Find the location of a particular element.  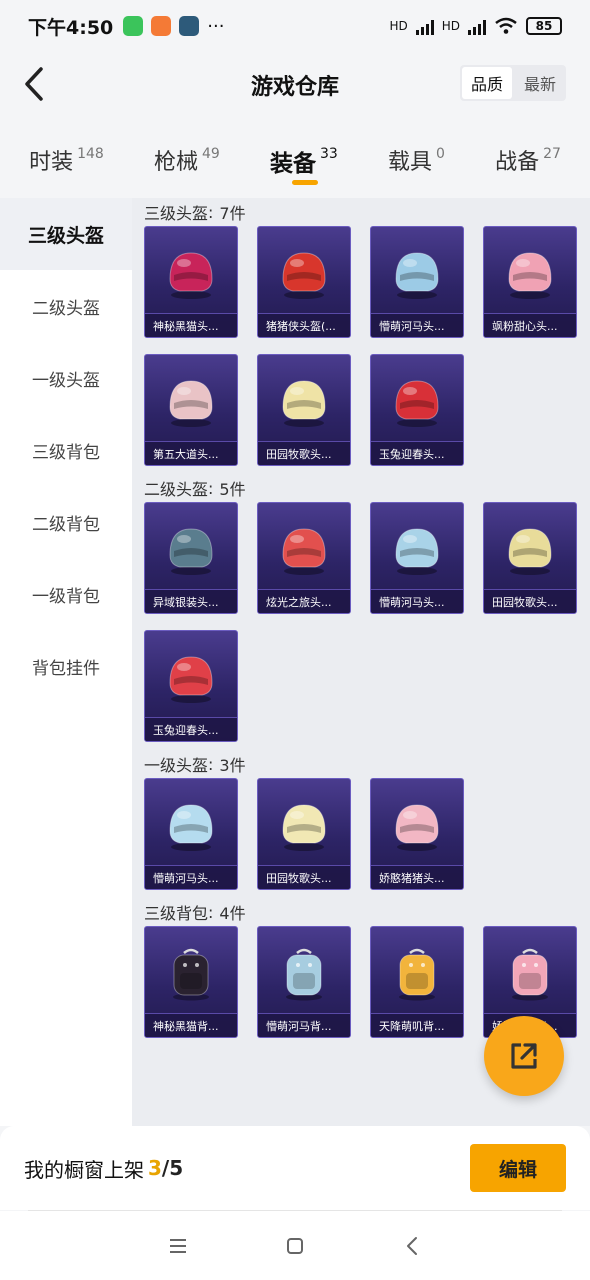

showcase-label: 我的橱窗上架 is located at coordinates (84, 1169).